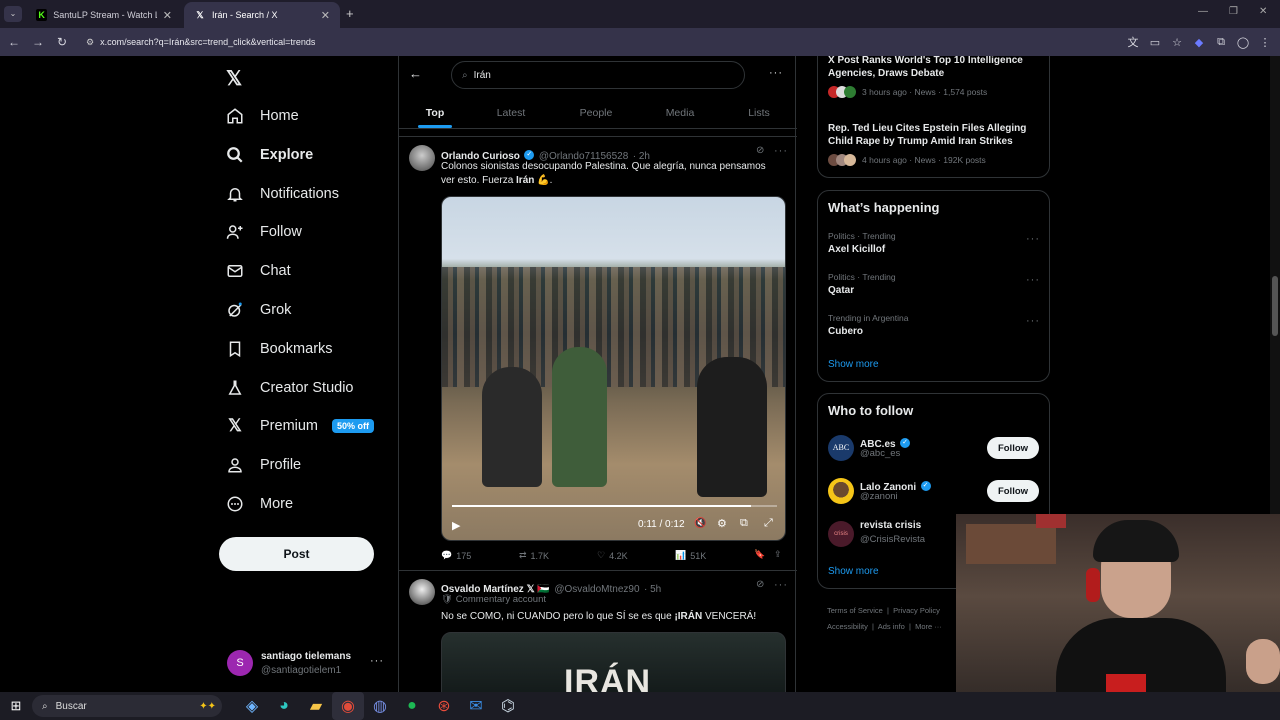  What do you see at coordinates (348, 706) in the screenshot?
I see `chrome-icon: ◉` at bounding box center [348, 706].